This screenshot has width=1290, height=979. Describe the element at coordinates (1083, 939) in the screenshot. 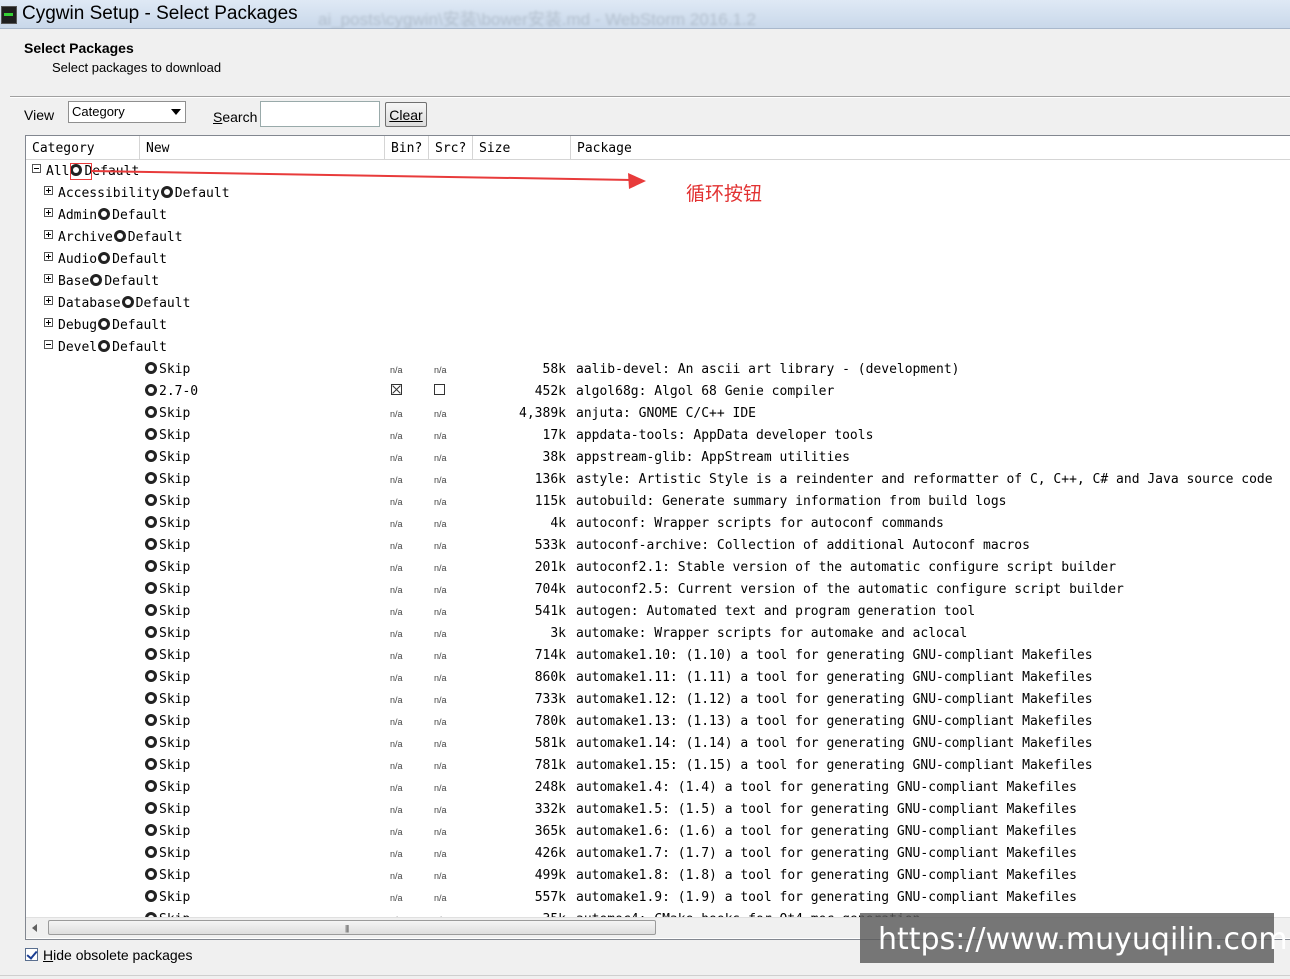

I see `watermark-text: https://www.muyuqilin.com` at that location.